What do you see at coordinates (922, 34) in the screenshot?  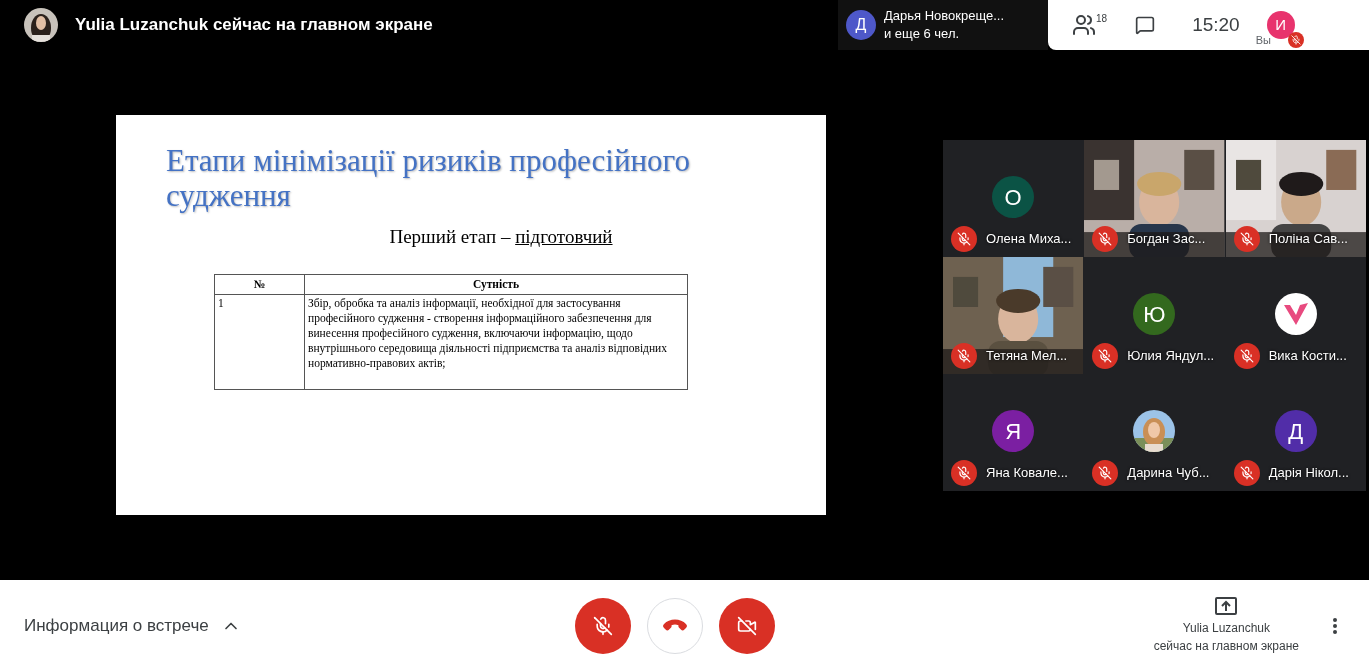 I see `others-count: и еще 6 чел.` at bounding box center [922, 34].